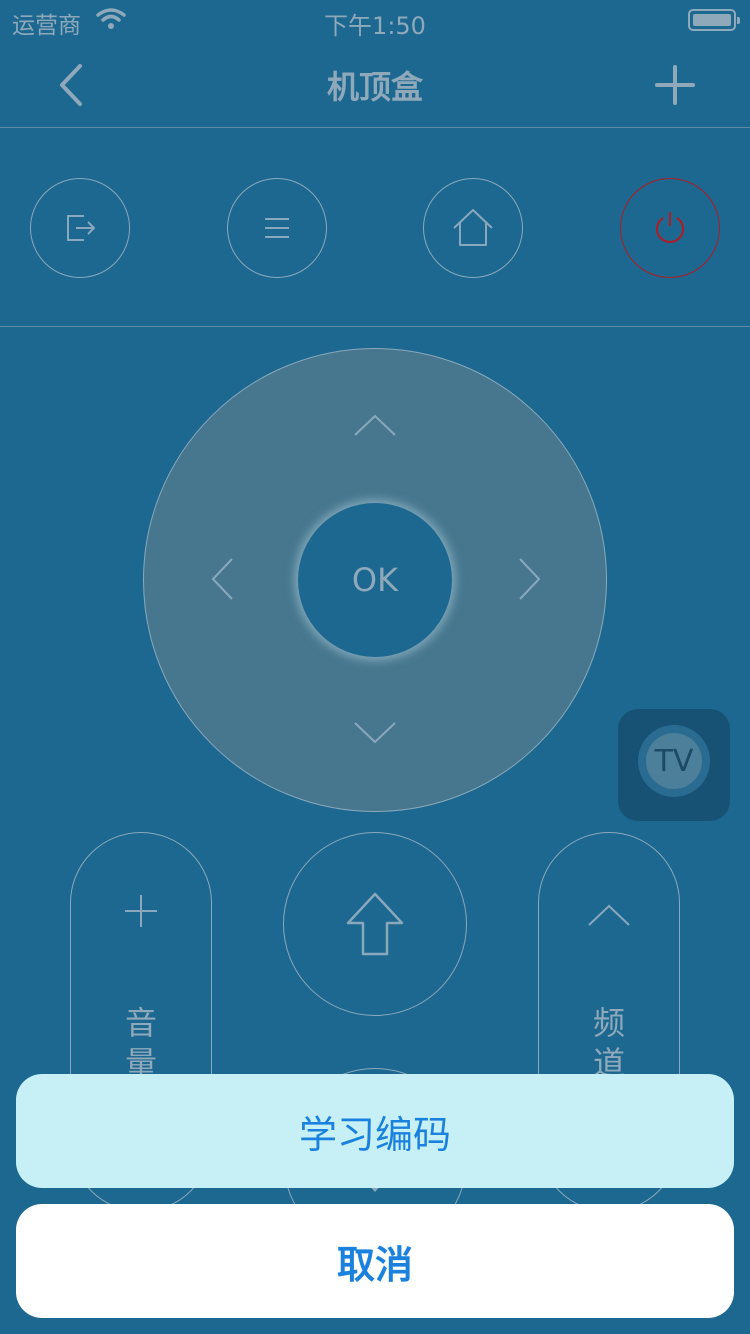  I want to click on channel-label-line1: 频, so click(608, 1023).